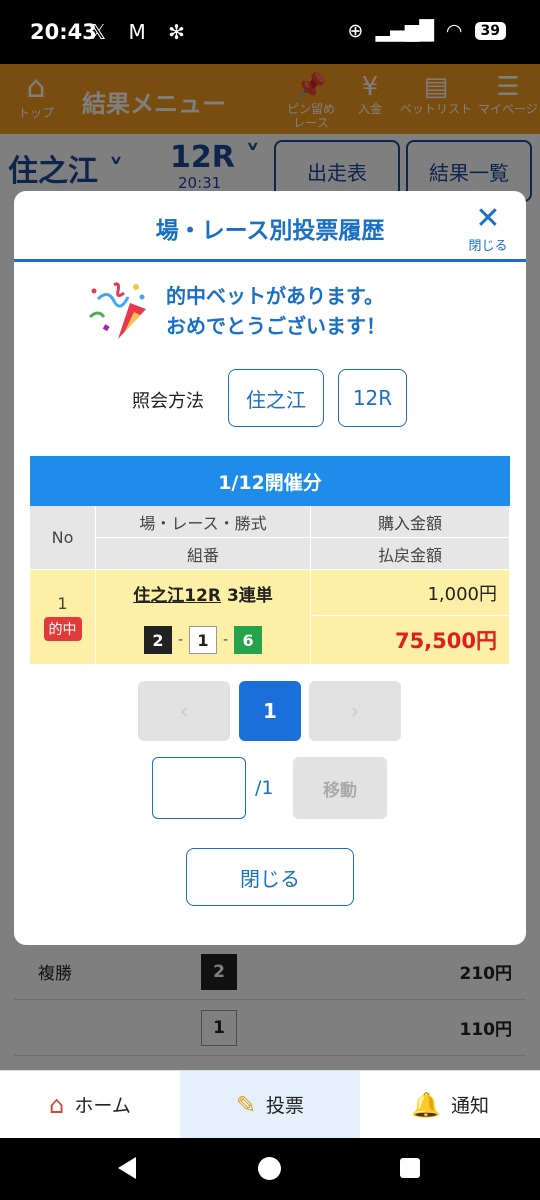 This screenshot has width=540, height=1200. I want to click on title-divider, so click(270, 260).